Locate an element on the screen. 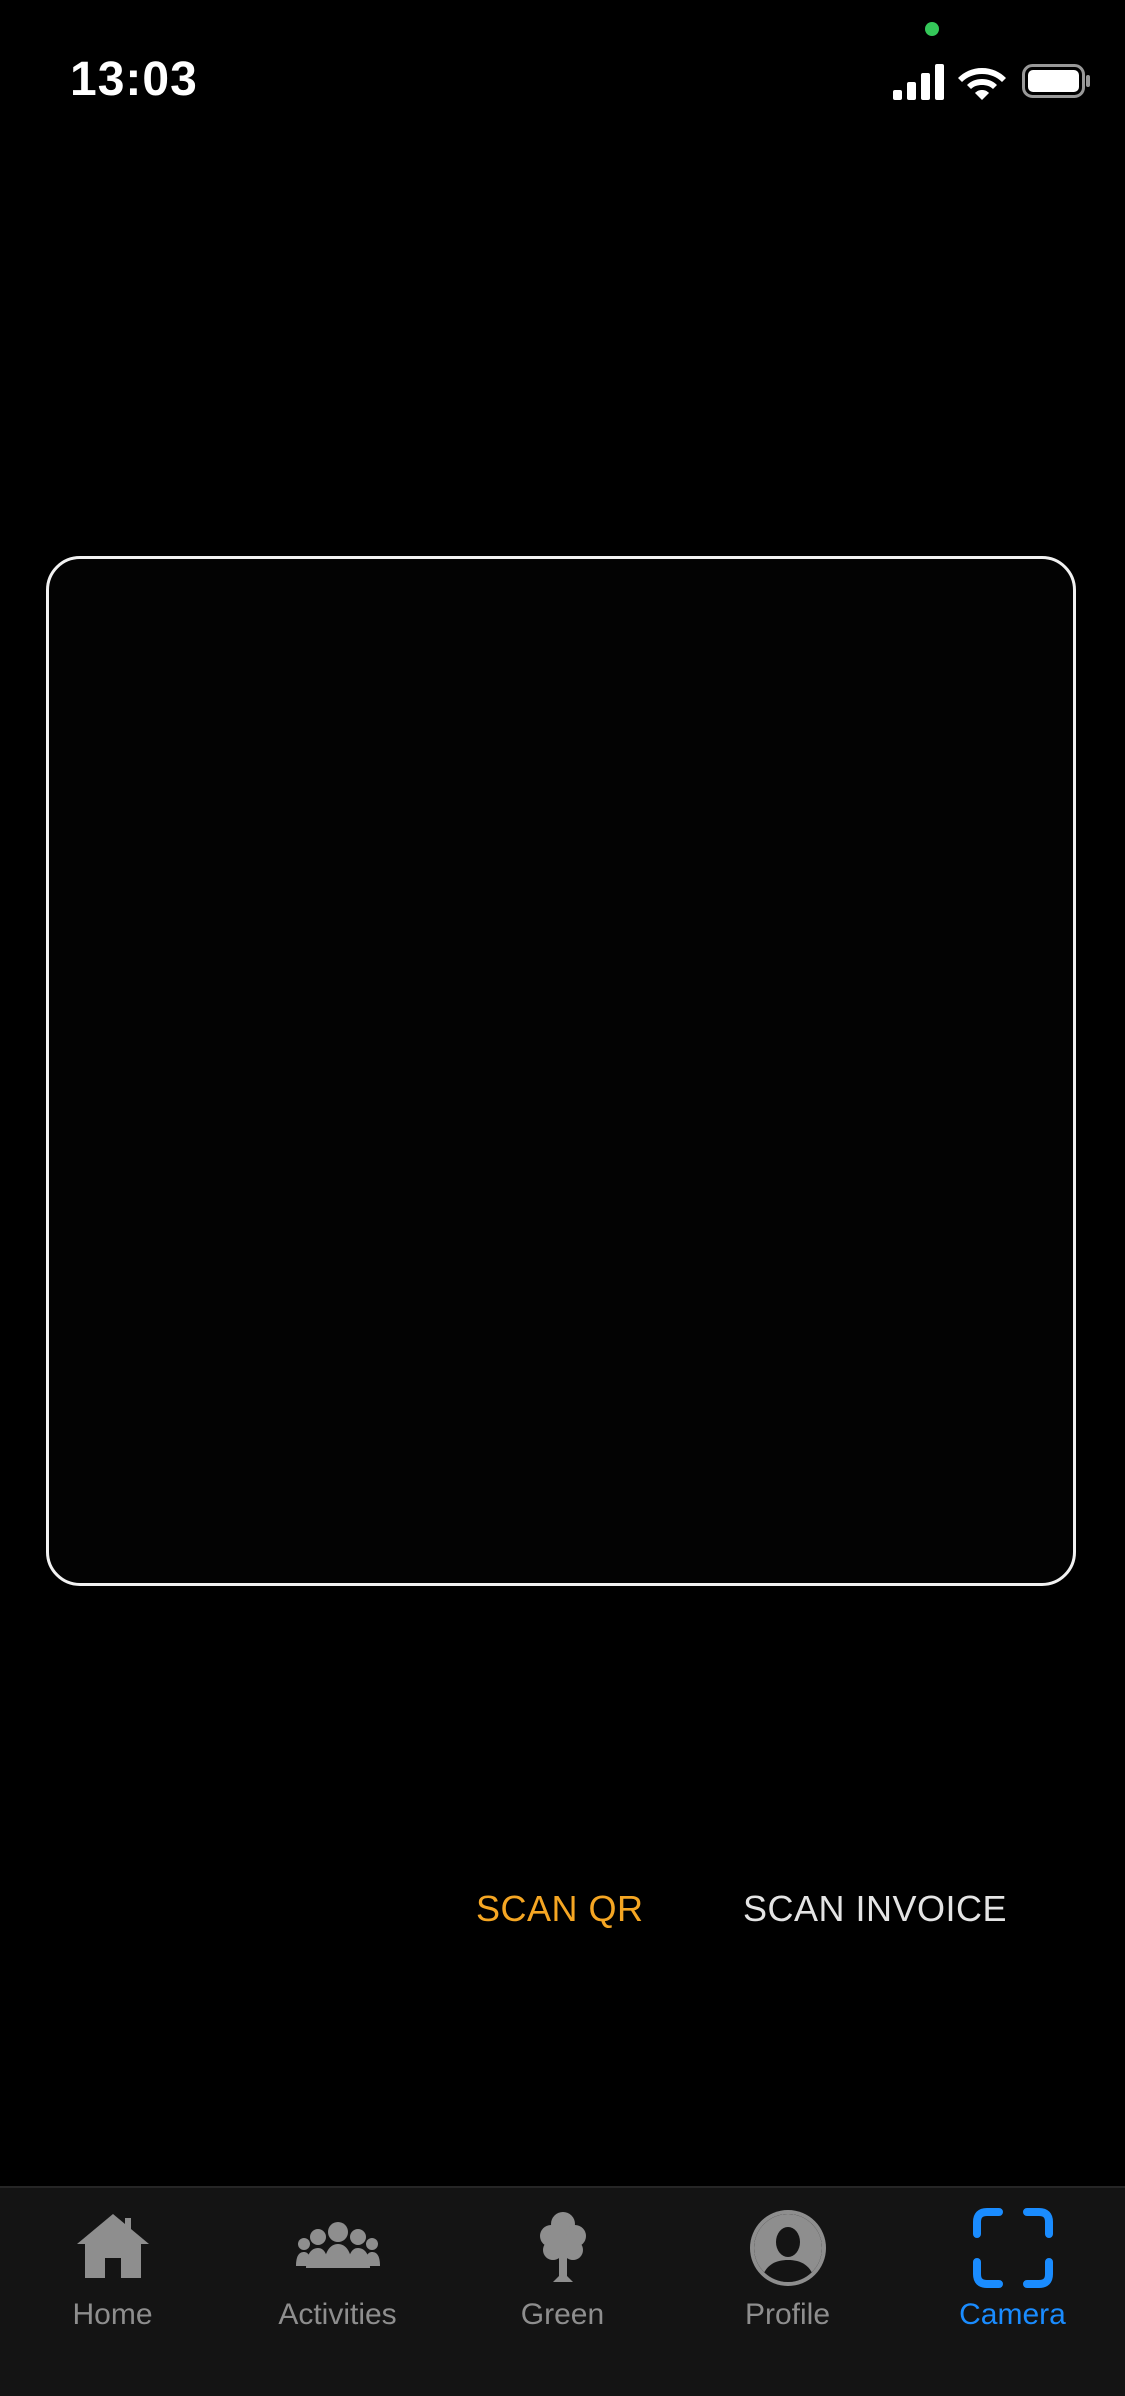 The height and width of the screenshot is (2396, 1125). tab-green-label: Green is located at coordinates (562, 2314).